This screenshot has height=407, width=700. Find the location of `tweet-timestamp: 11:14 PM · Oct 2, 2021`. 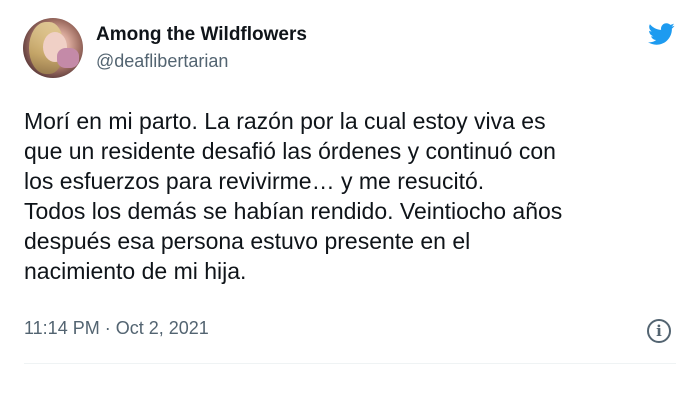

tweet-timestamp: 11:14 PM · Oct 2, 2021 is located at coordinates (116, 328).